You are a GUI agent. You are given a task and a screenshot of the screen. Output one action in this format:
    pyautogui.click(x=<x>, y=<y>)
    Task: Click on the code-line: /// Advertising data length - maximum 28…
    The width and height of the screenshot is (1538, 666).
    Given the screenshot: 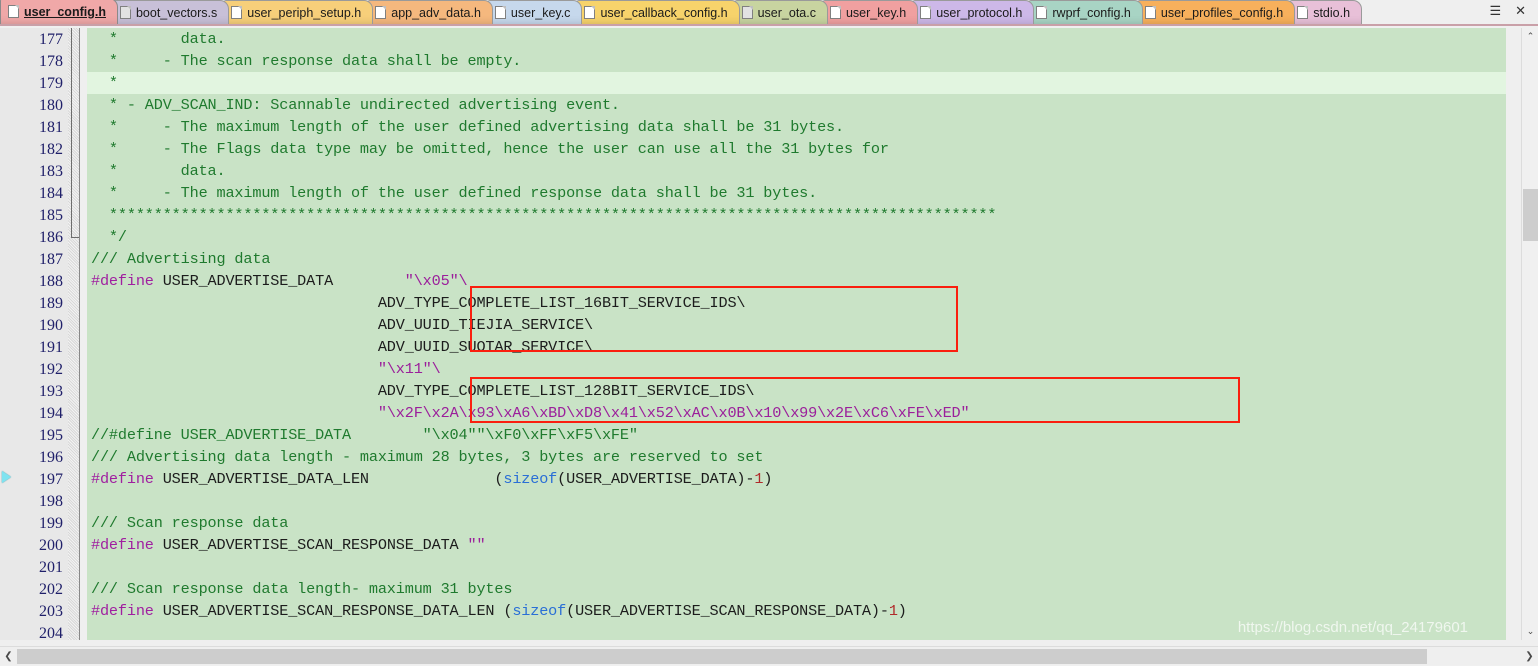 What is the action you would take?
    pyautogui.click(x=796, y=457)
    